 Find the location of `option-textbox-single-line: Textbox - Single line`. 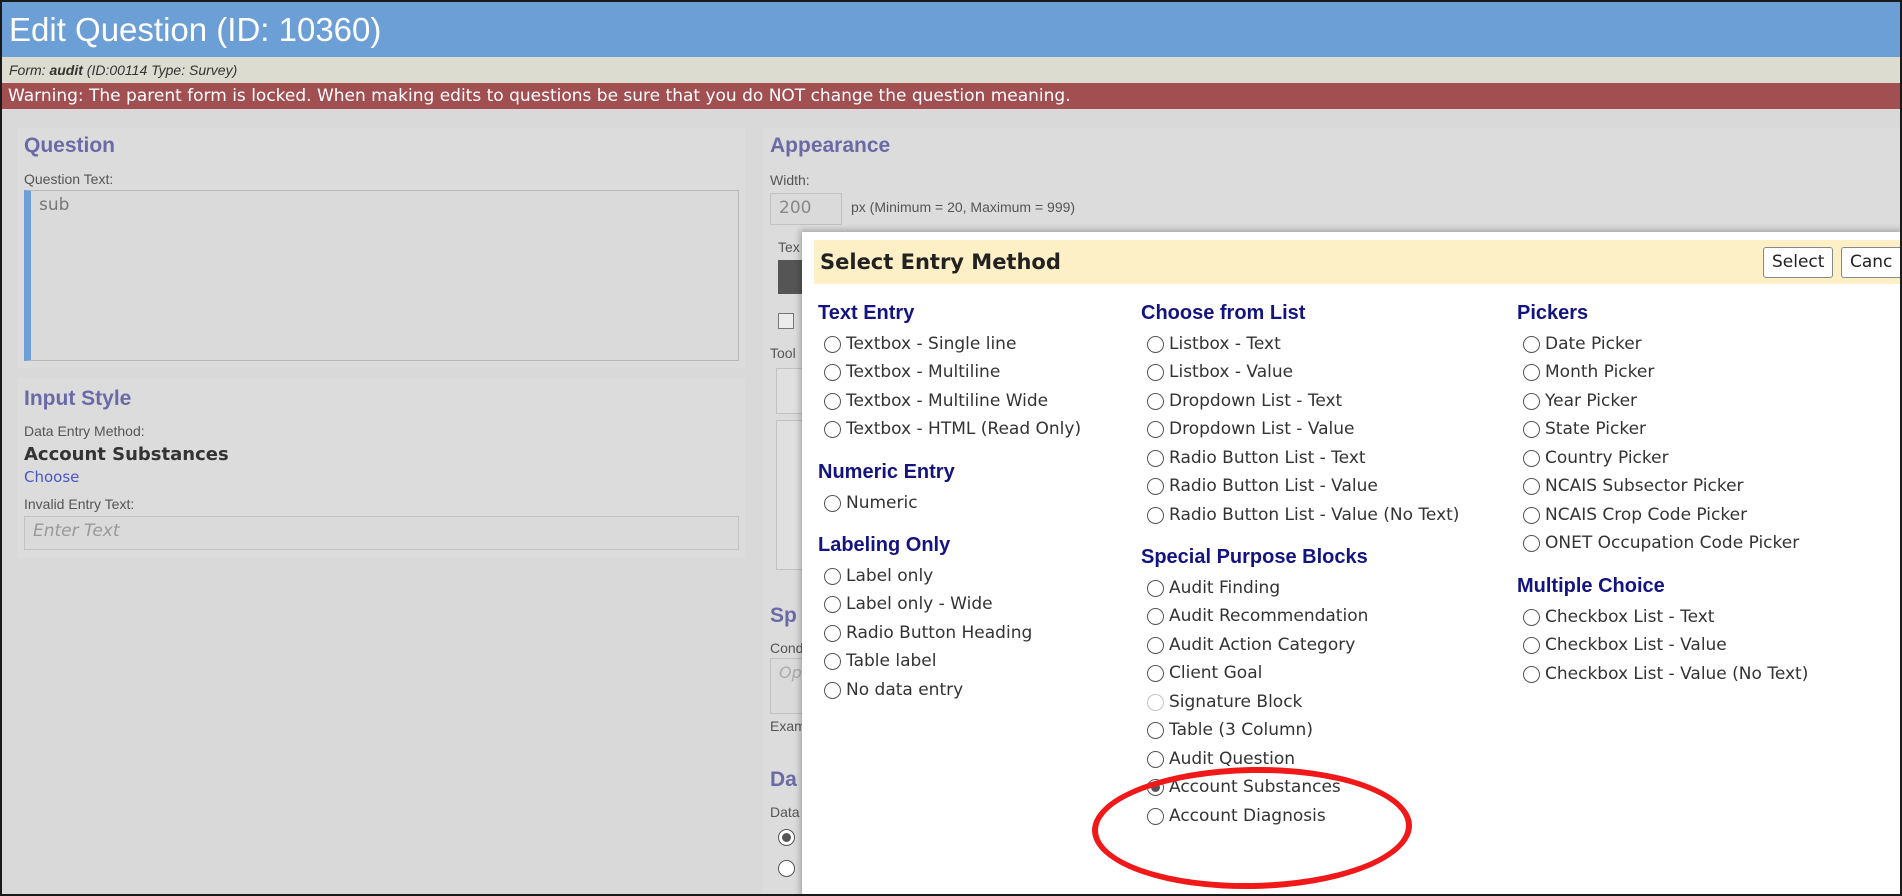

option-textbox-single-line: Textbox - Single line is located at coordinates (920, 344).